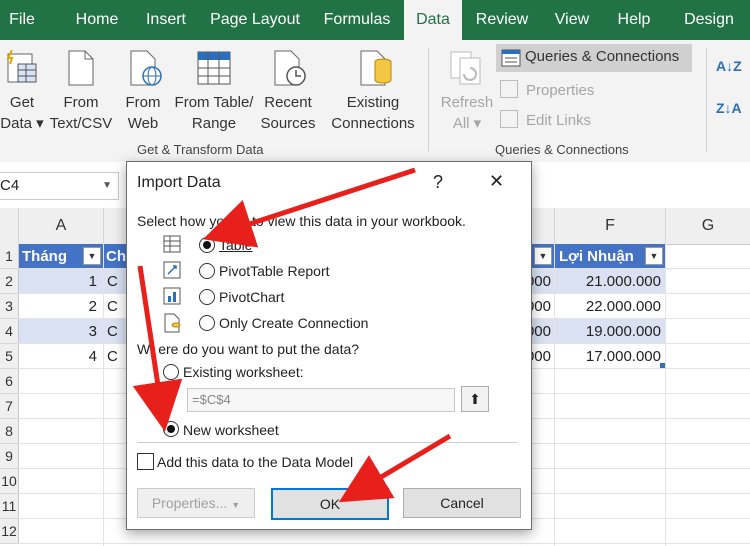 This screenshot has width=750, height=546. I want to click on arrow-to-ok, so click(395, 468).